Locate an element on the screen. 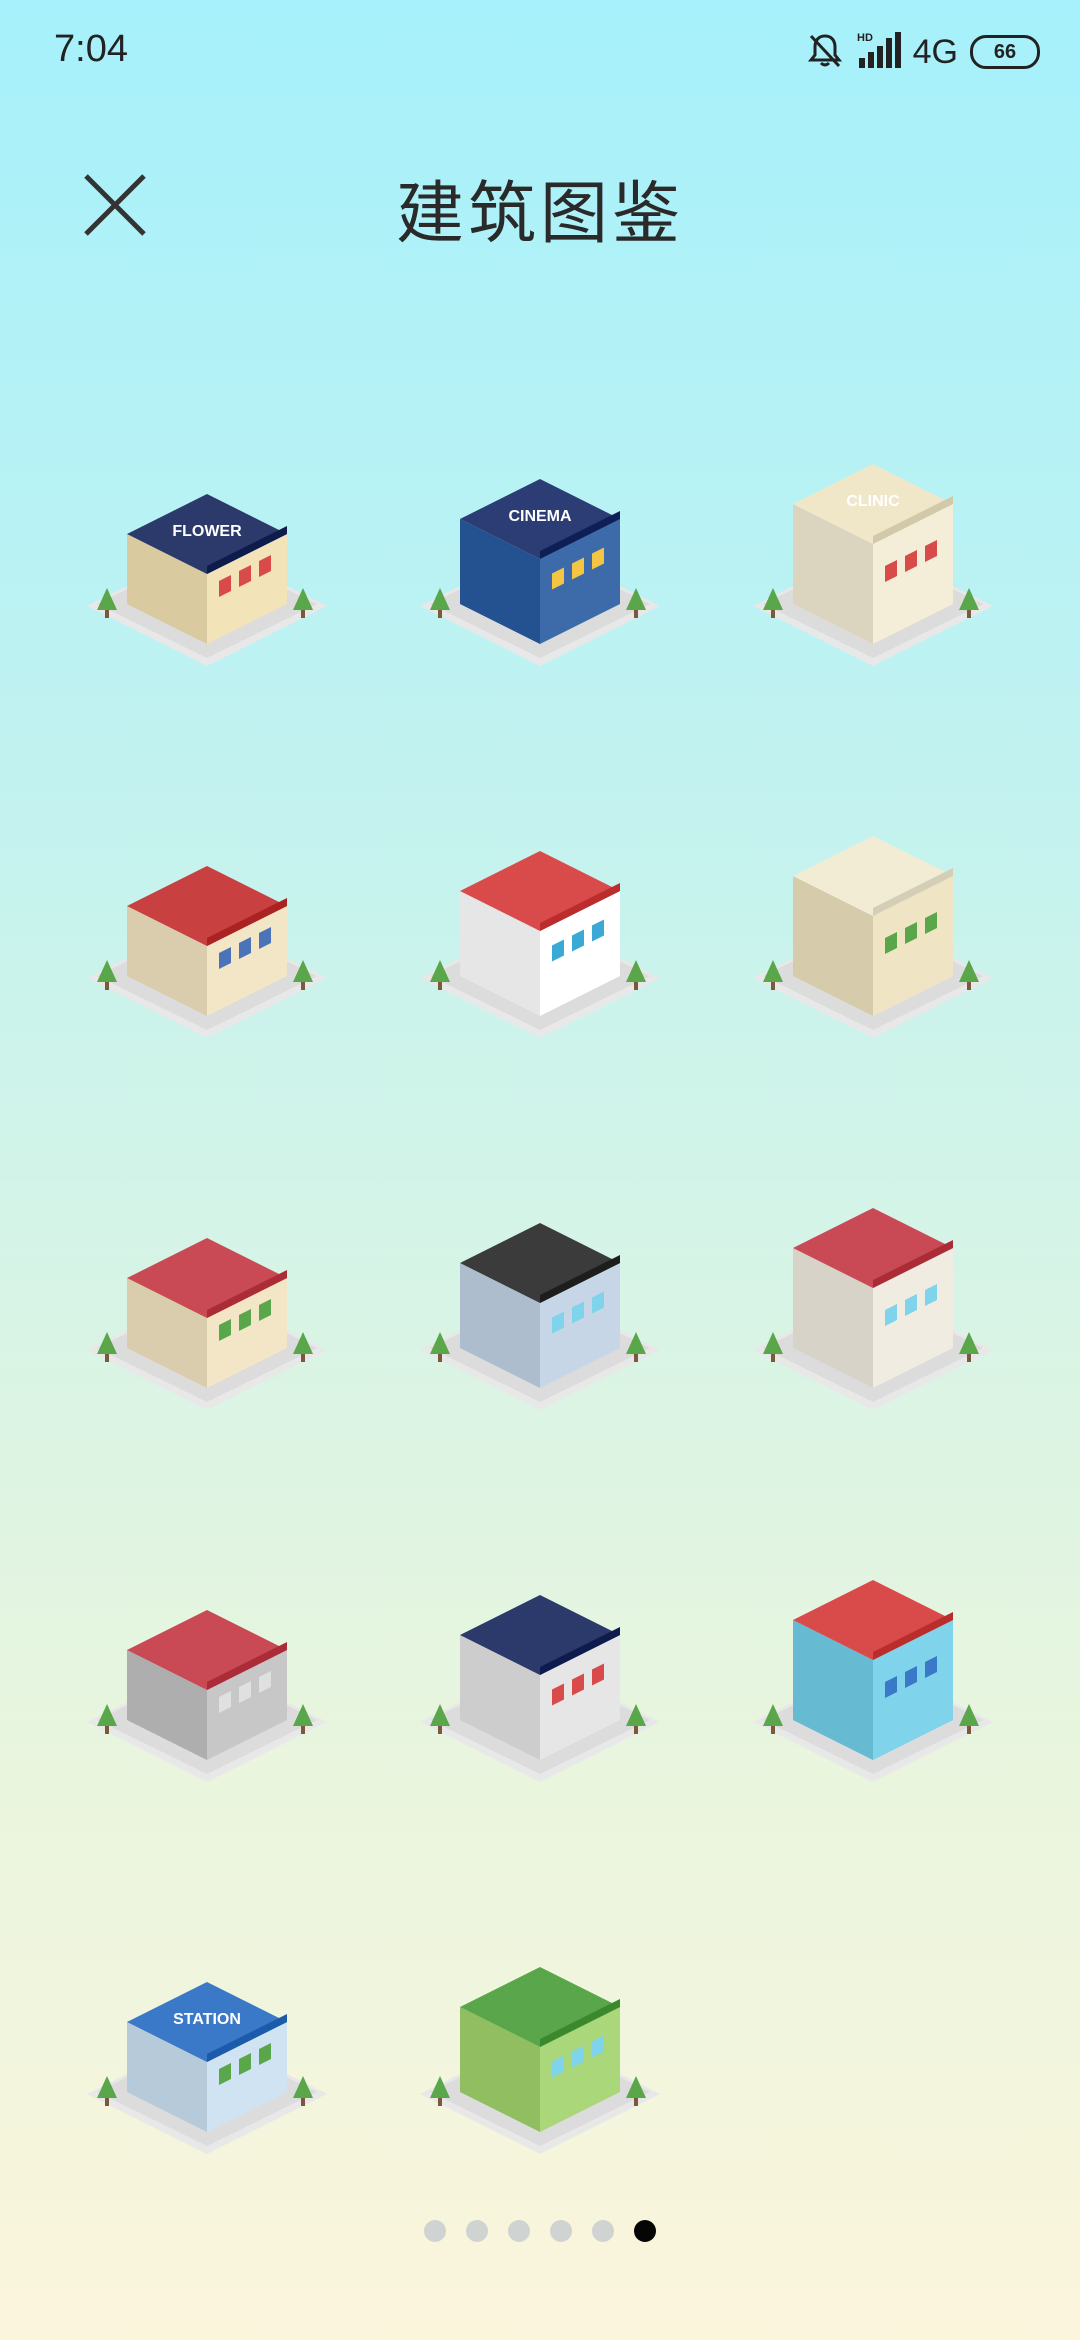  building-card-power-plant is located at coordinates (206, 1672).